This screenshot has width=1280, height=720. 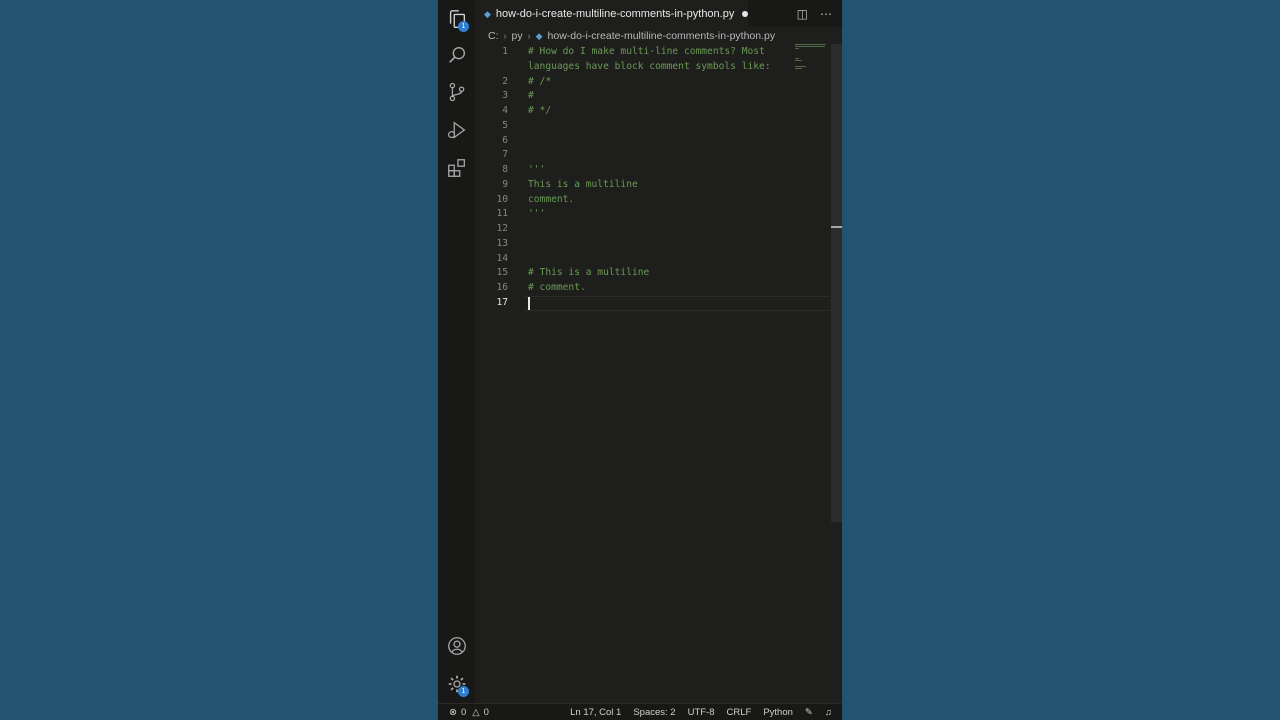 I want to click on line-number: 10, so click(x=502, y=199).